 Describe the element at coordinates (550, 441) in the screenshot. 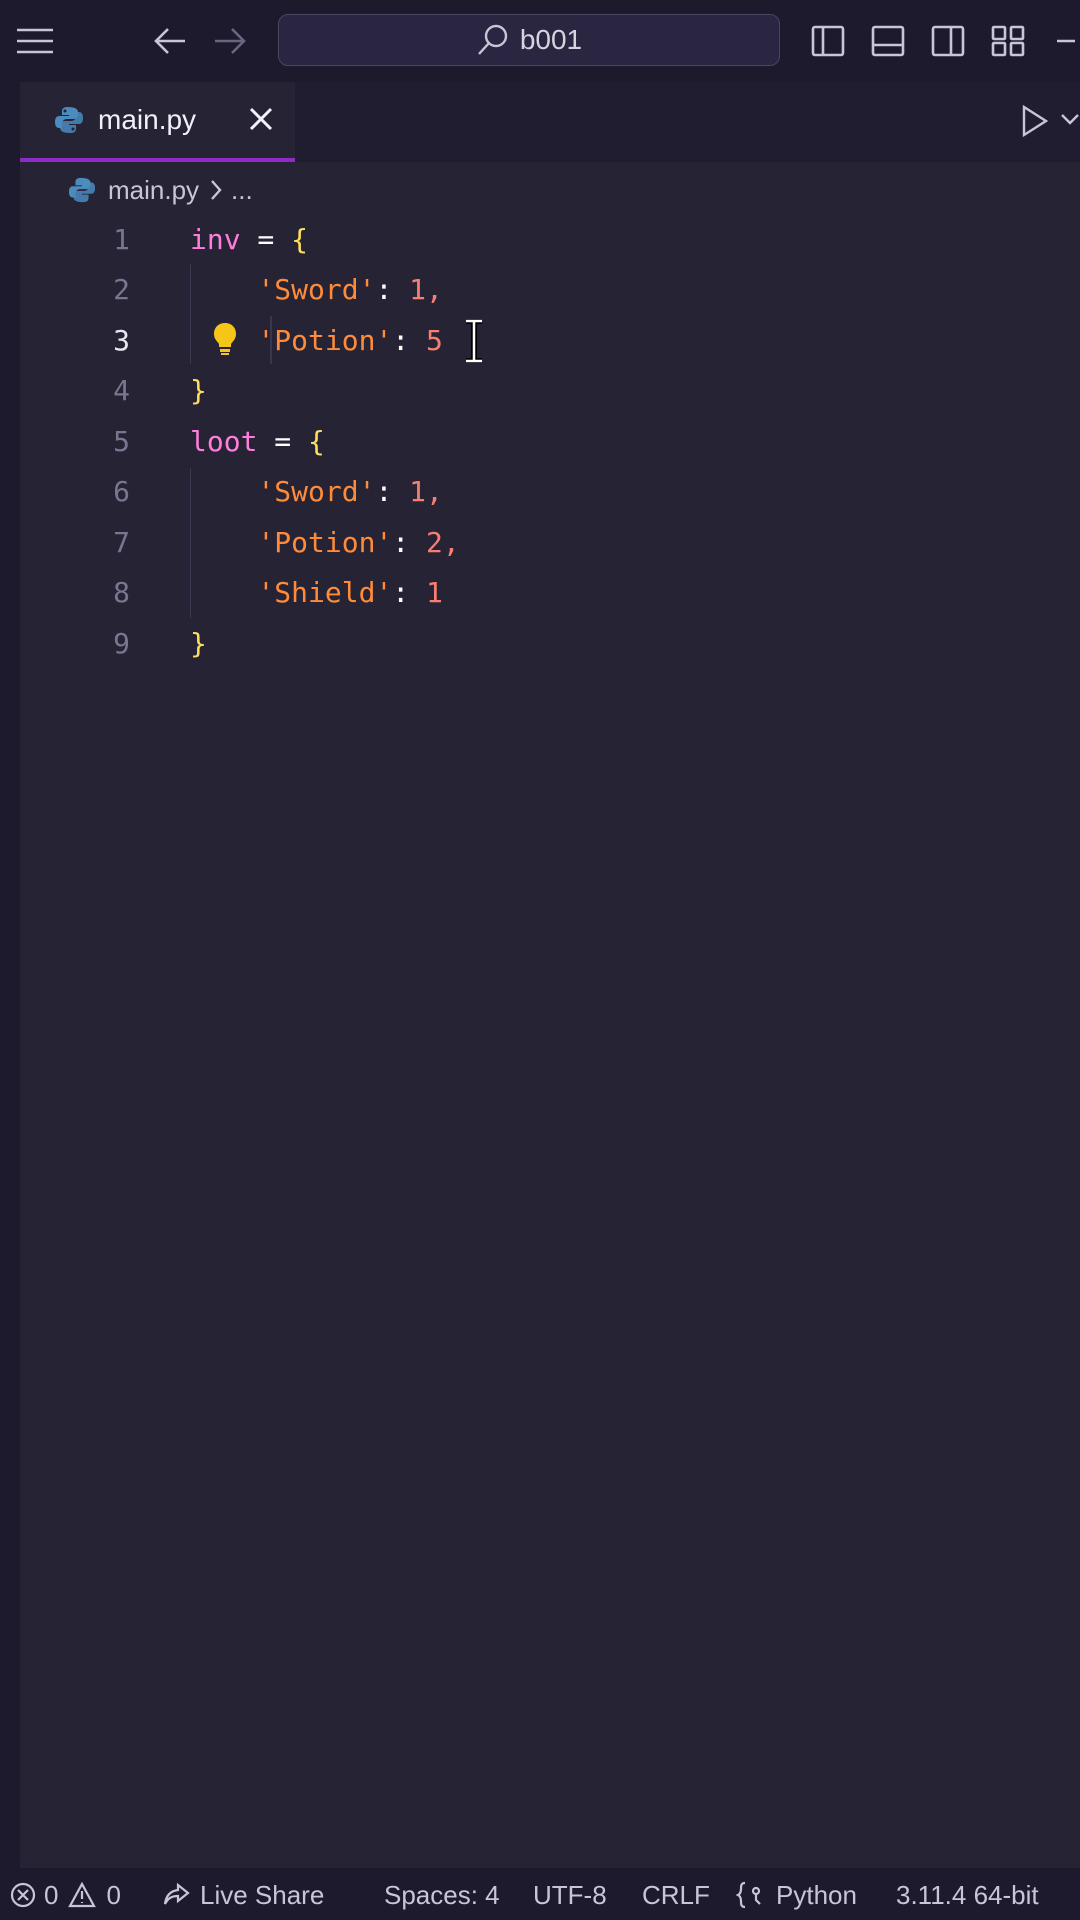

I see `code-line: 5 loot = {` at that location.